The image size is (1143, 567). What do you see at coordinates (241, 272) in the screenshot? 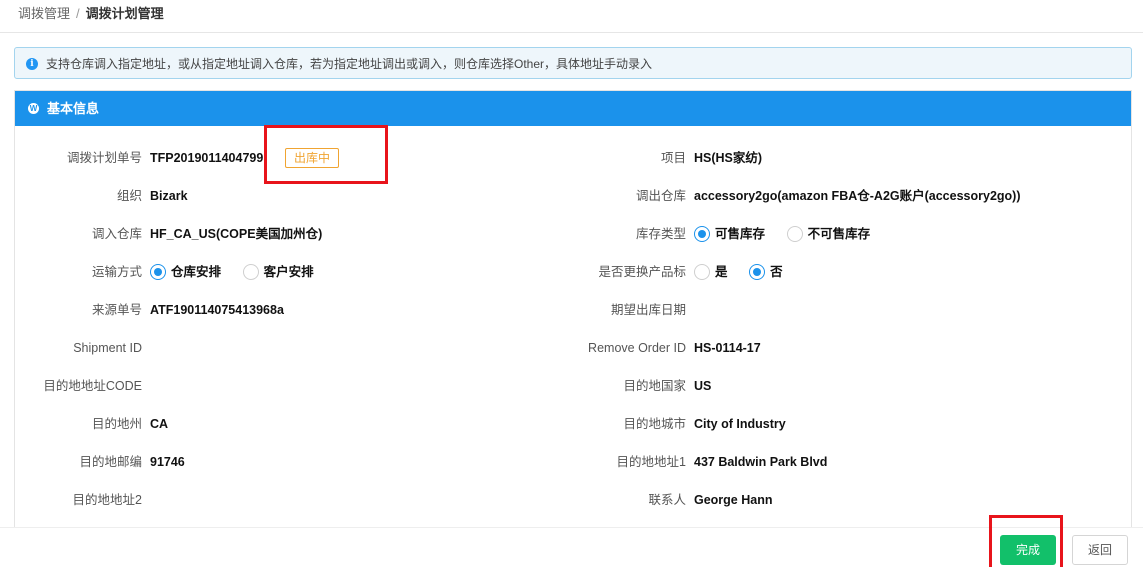
I see `transport-radio-group: 仓库安排 客户安排` at bounding box center [241, 272].